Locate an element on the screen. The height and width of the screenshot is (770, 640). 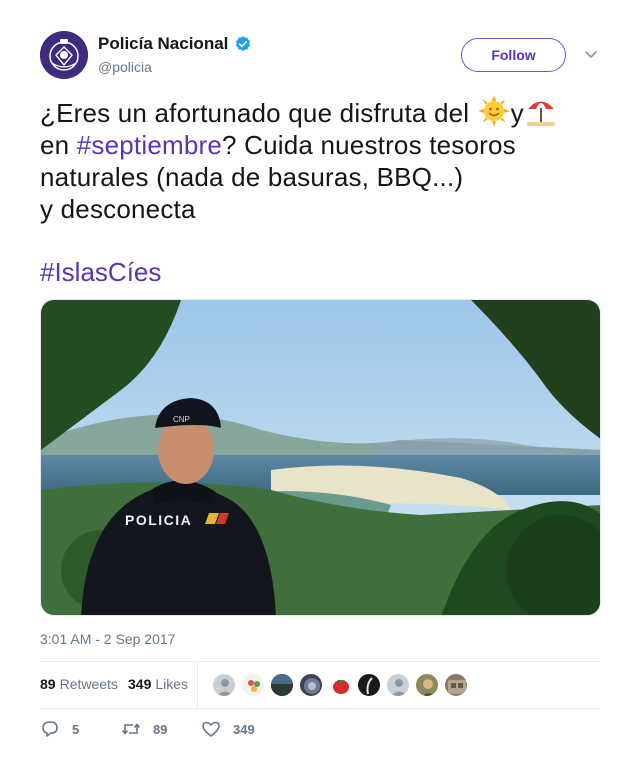
divider is located at coordinates (320, 708).